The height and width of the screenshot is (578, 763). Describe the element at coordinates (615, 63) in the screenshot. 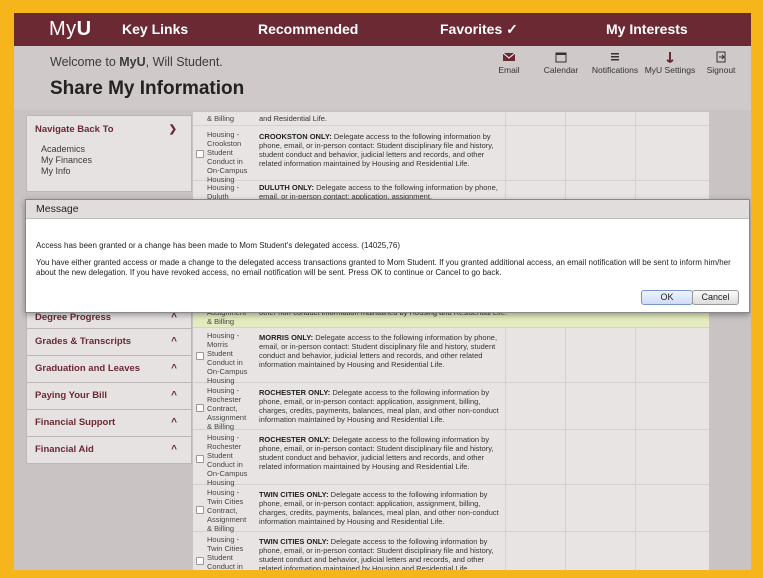

I see `notifications-tool: Notifications` at that location.